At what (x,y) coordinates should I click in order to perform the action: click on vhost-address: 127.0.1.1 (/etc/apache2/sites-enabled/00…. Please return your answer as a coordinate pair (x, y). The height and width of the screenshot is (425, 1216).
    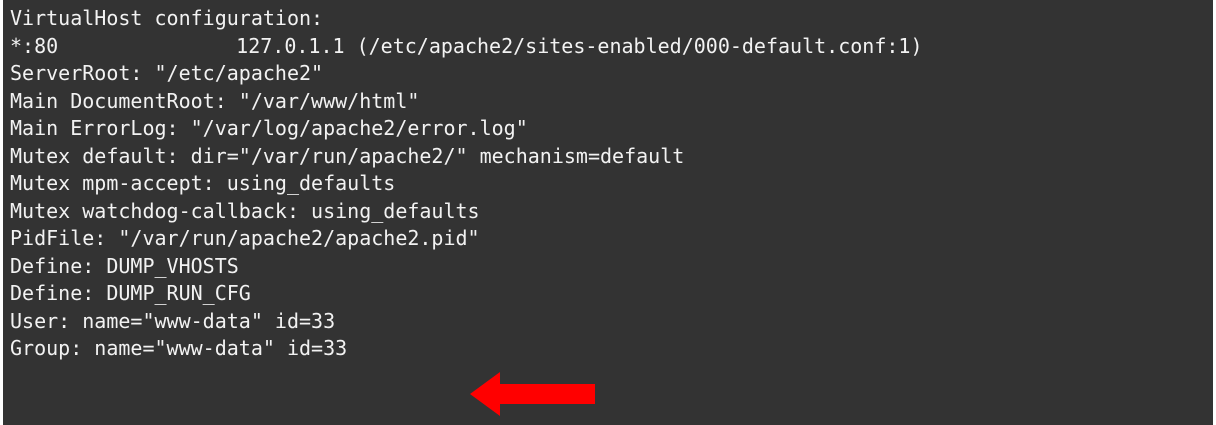
    Looking at the image, I should click on (579, 45).